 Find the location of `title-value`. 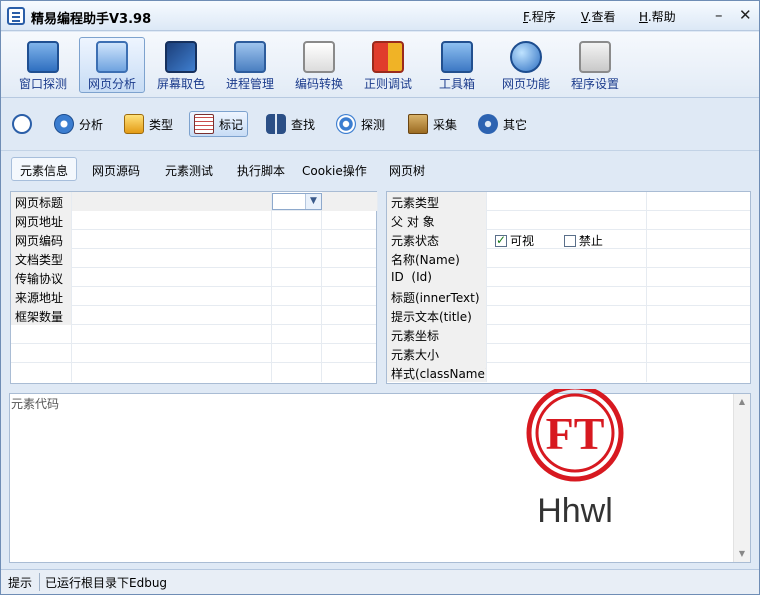

title-value is located at coordinates (567, 315).